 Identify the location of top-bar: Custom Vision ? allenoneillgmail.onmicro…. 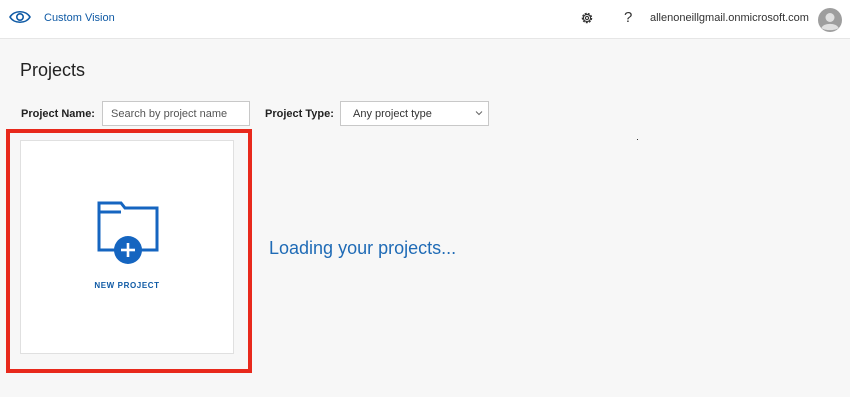
(425, 19).